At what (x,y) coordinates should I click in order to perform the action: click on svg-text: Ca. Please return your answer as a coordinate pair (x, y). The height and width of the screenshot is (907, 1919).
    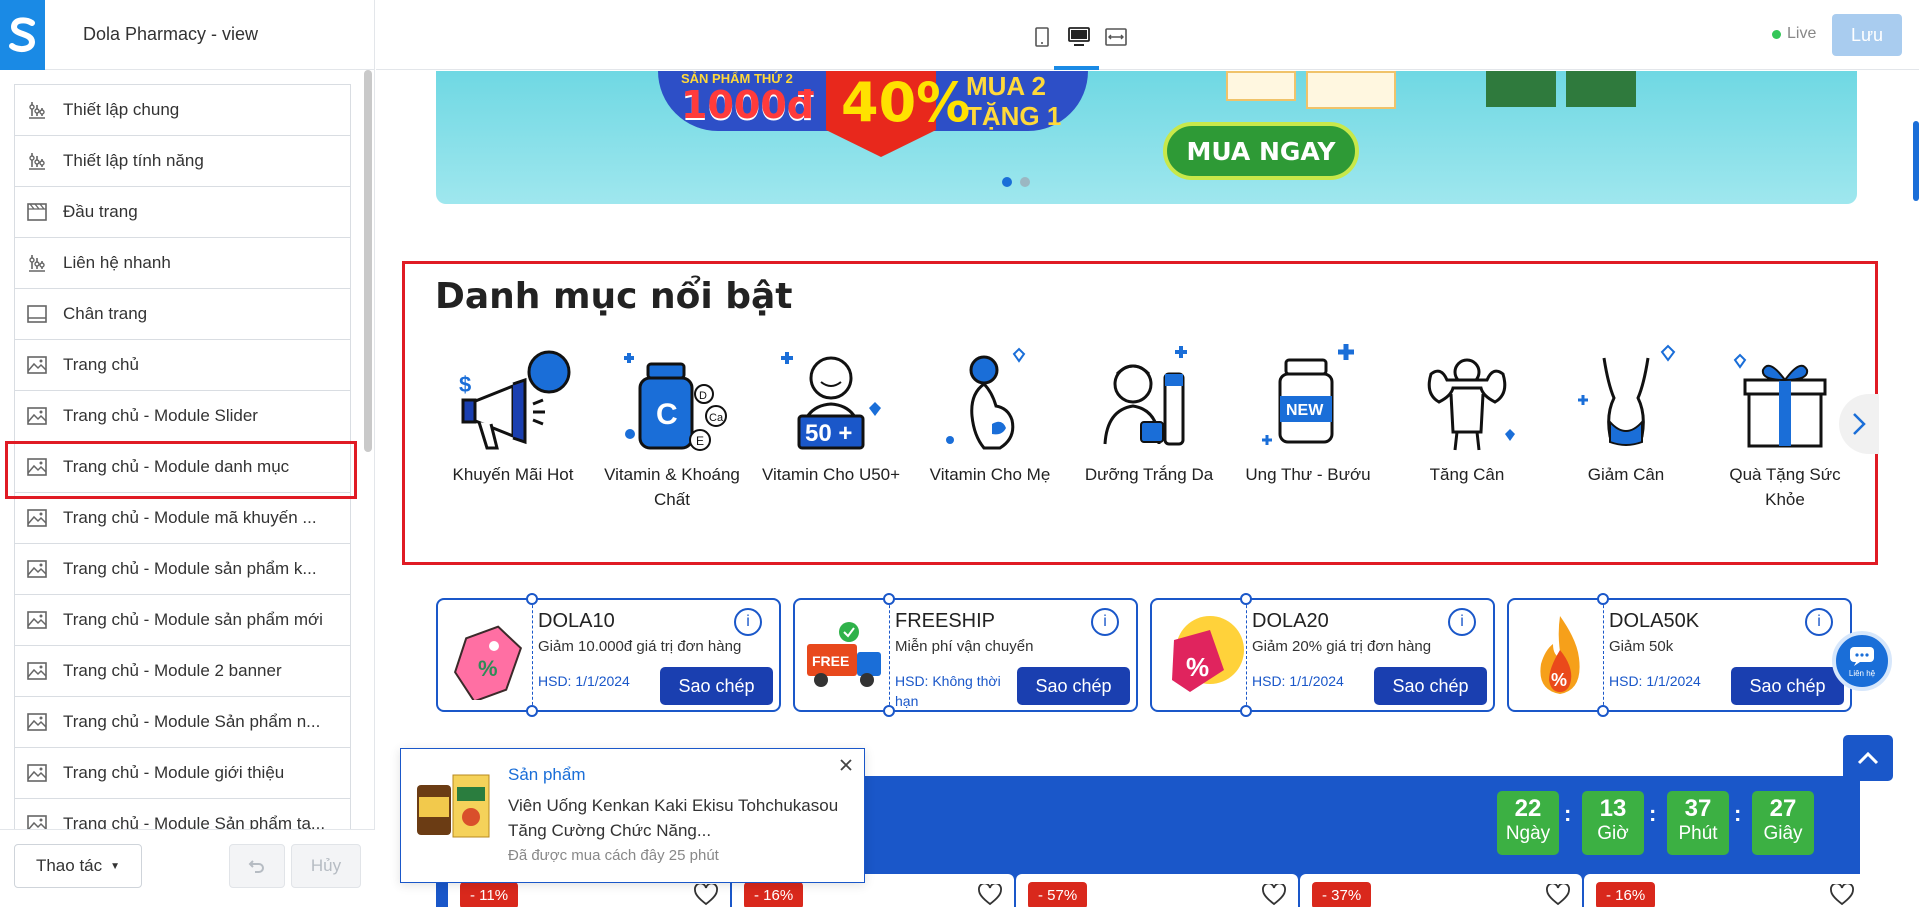
    Looking at the image, I should click on (716, 418).